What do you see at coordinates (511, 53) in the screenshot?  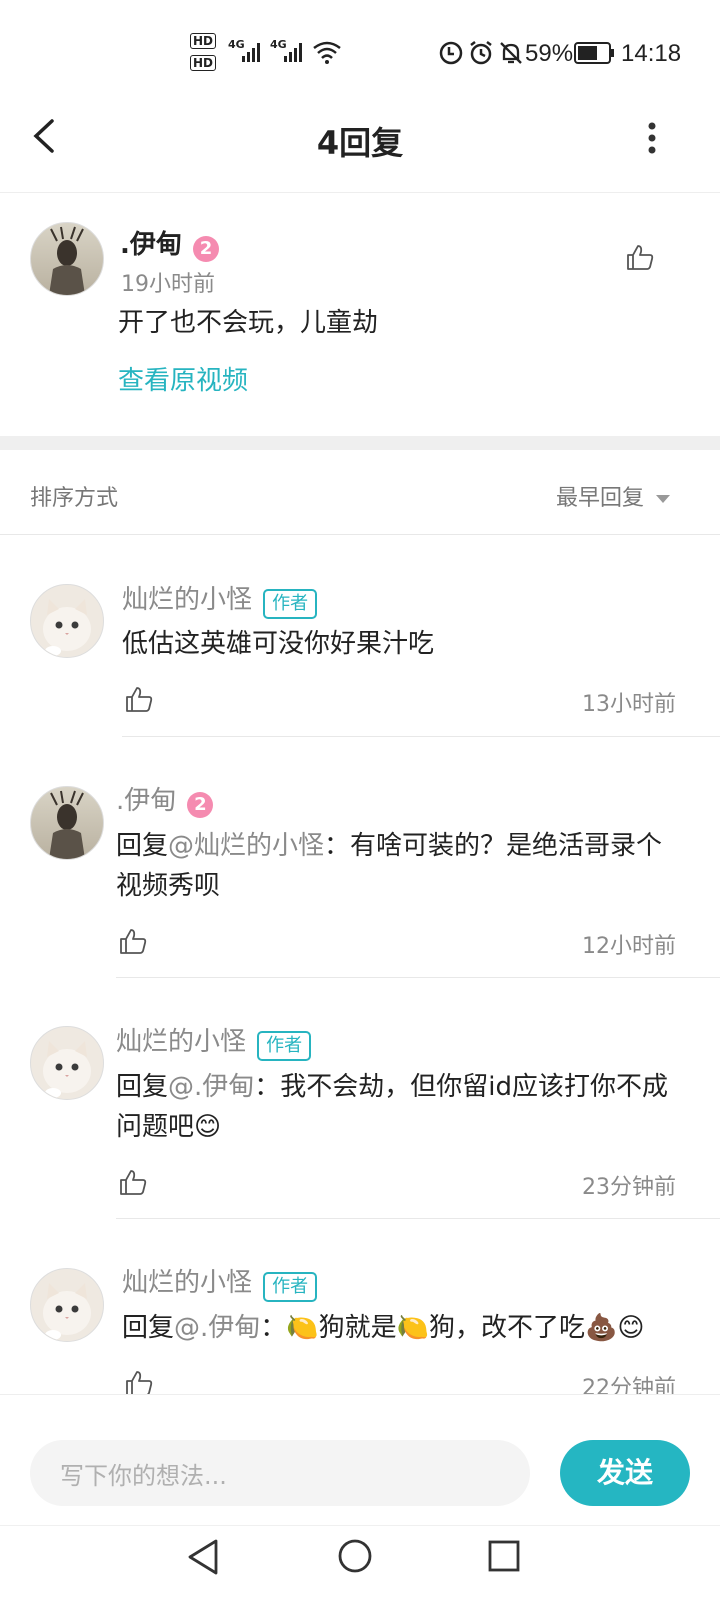 I see `mute-bell-icon` at bounding box center [511, 53].